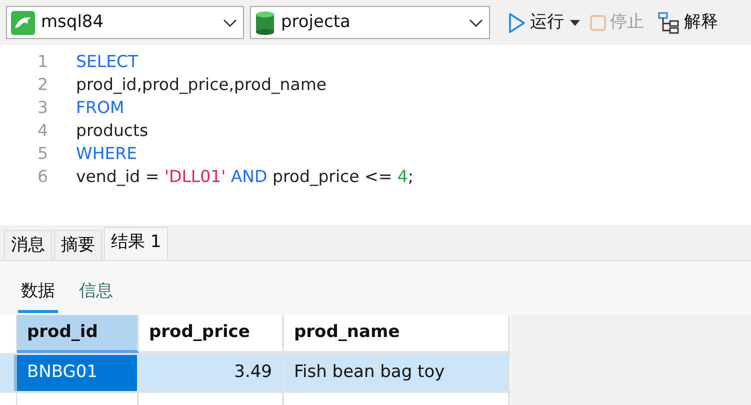 This screenshot has height=405, width=751. I want to click on connection-name: msql84, so click(73, 22).